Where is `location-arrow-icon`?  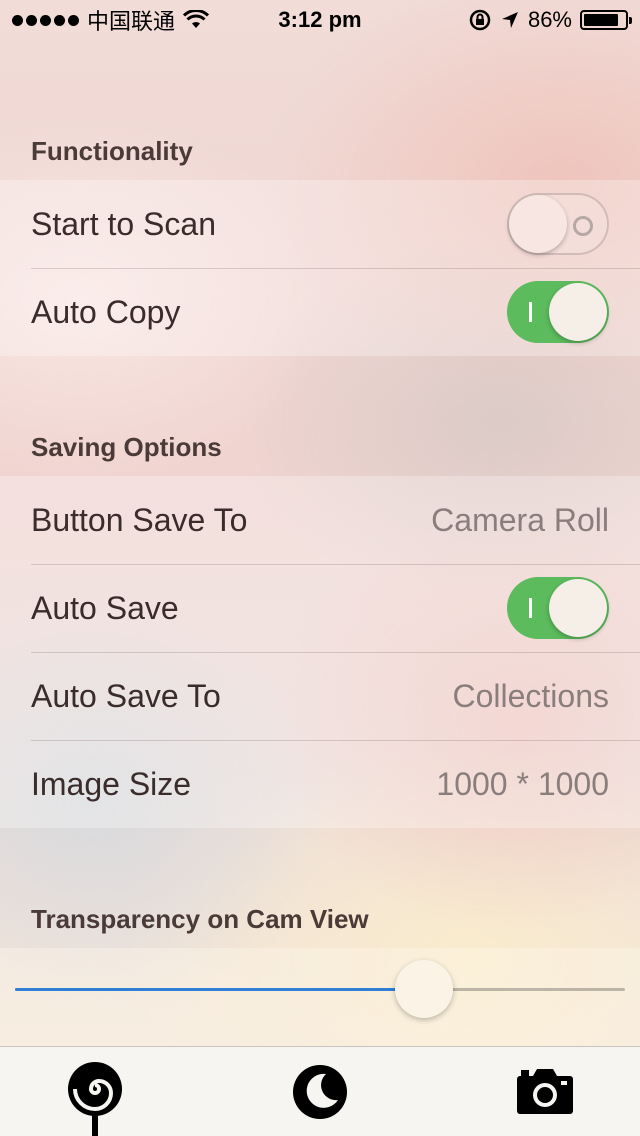
location-arrow-icon is located at coordinates (509, 20).